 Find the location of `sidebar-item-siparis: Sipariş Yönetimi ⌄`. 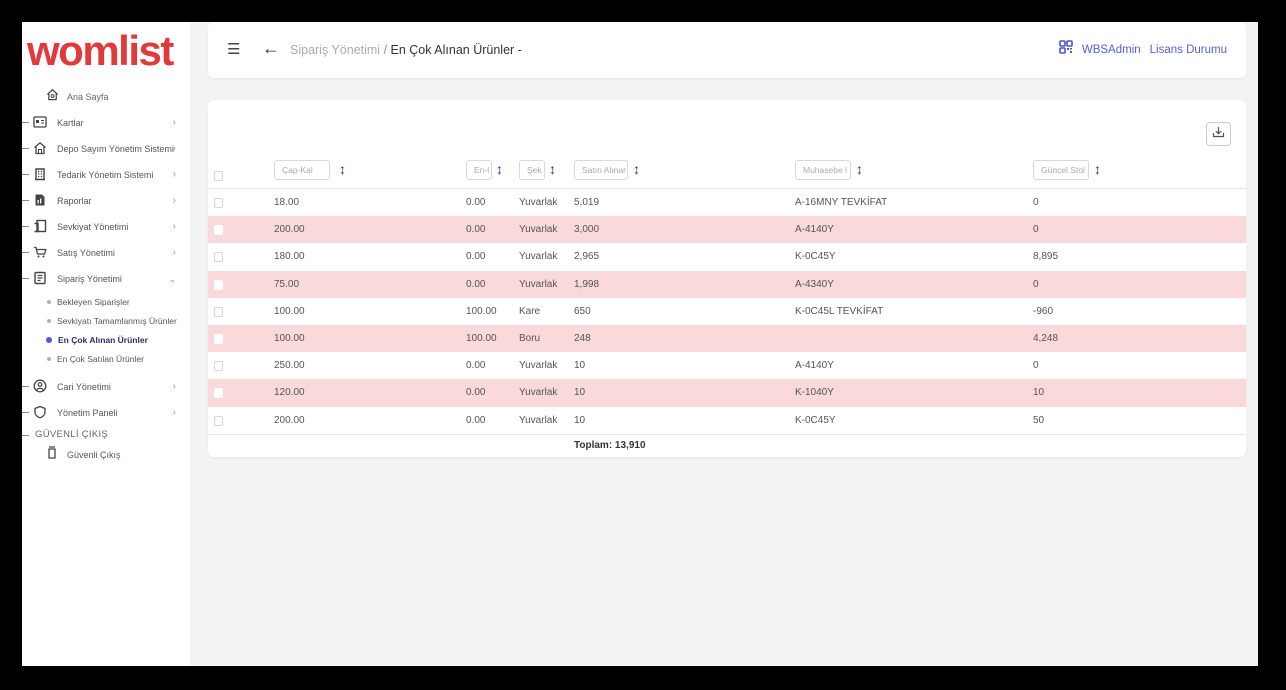

sidebar-item-siparis: Sipariş Yönetimi ⌄ is located at coordinates (106, 279).